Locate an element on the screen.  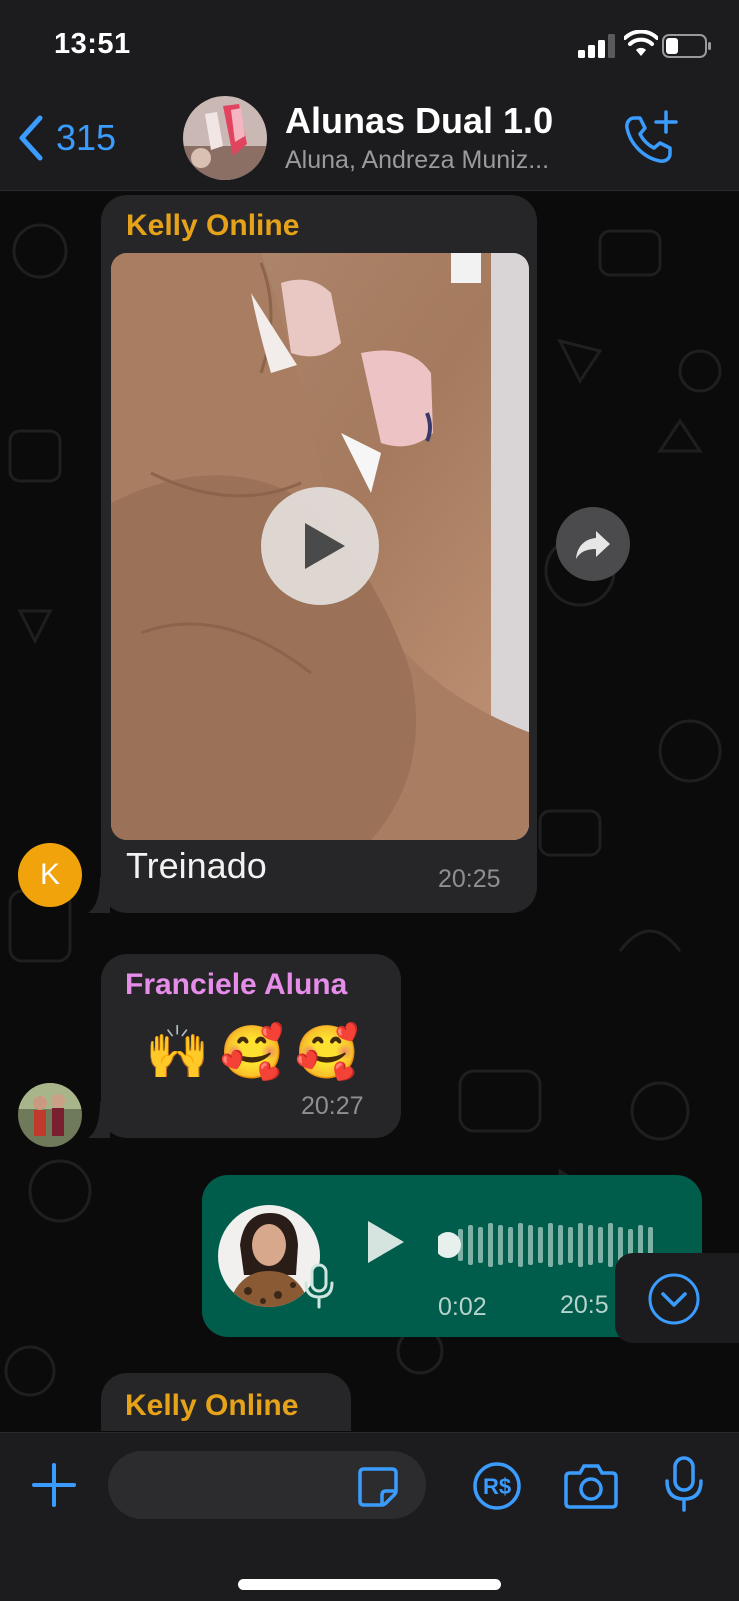
sender-avatar: K is located at coordinates (50, 875).